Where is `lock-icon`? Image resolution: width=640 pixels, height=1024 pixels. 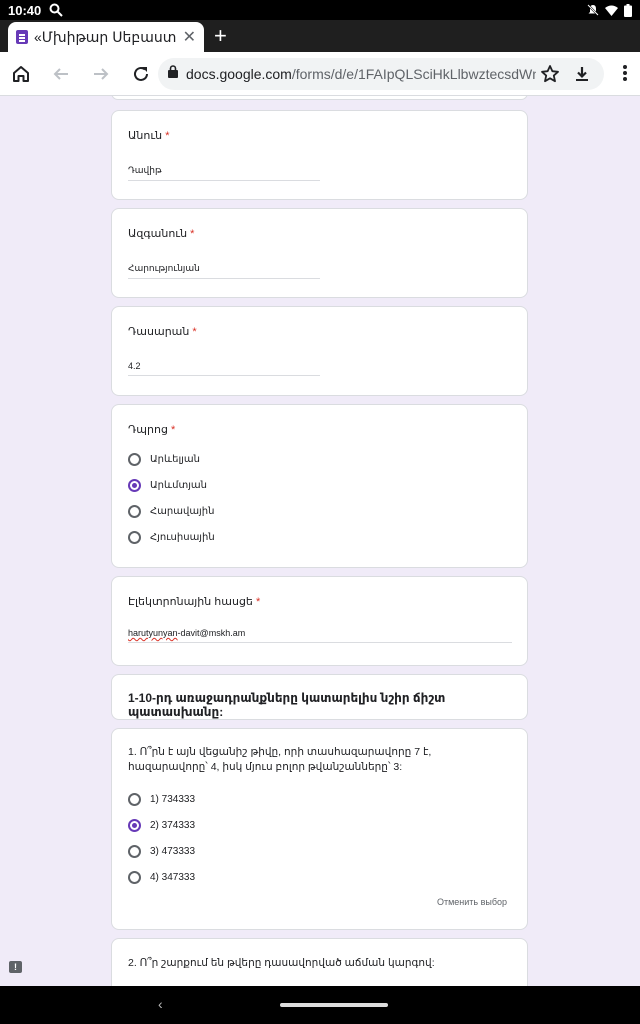
lock-icon is located at coordinates (173, 74).